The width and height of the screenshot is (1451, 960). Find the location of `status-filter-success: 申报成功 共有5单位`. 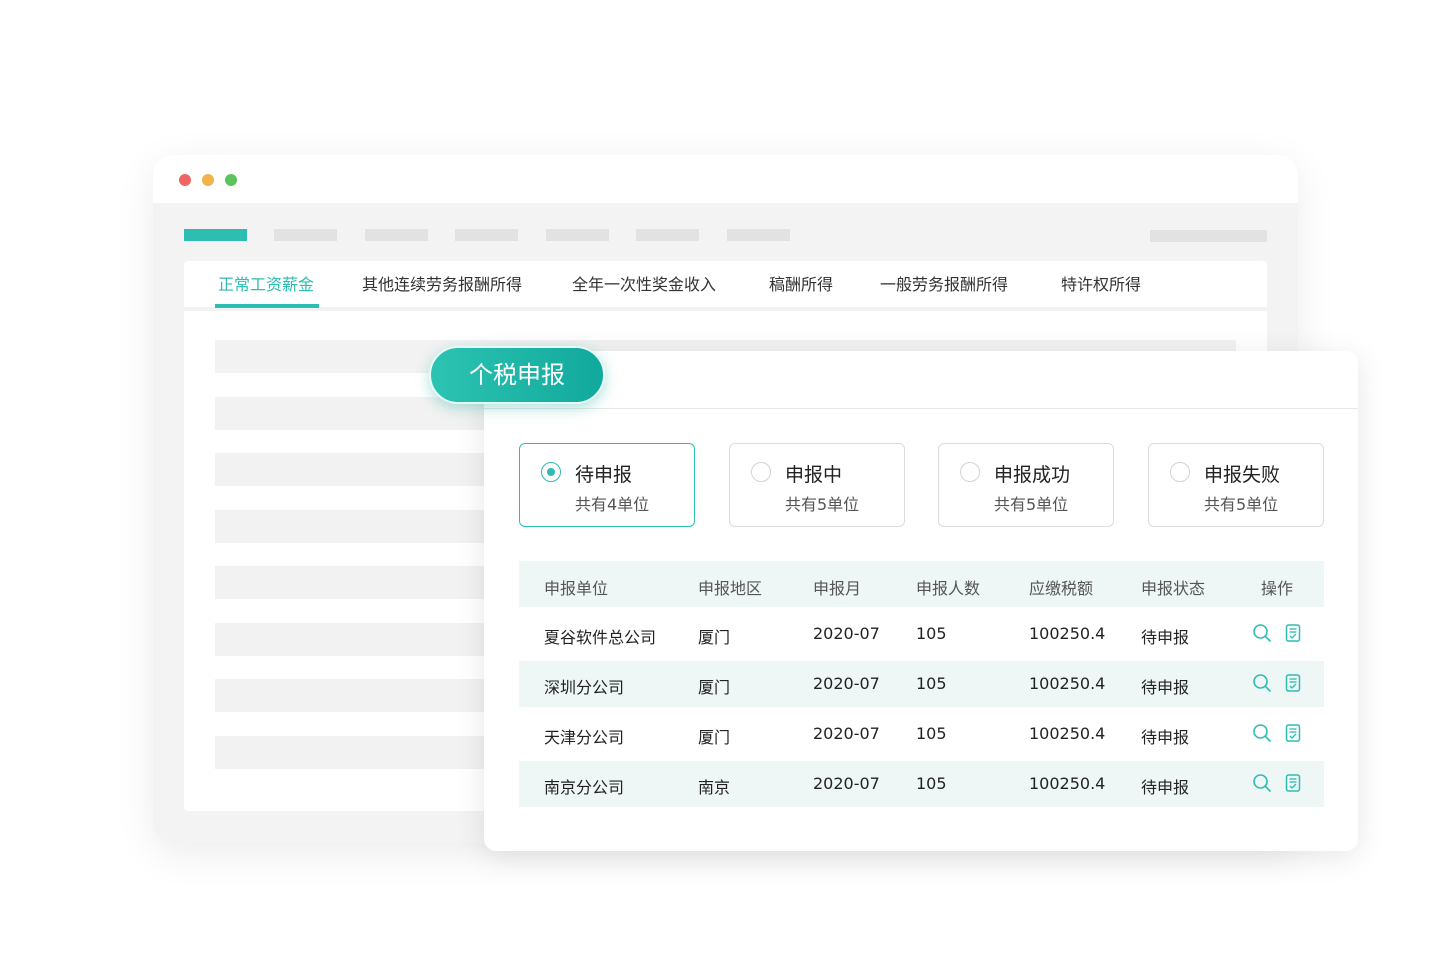

status-filter-success: 申报成功 共有5单位 is located at coordinates (1026, 485).